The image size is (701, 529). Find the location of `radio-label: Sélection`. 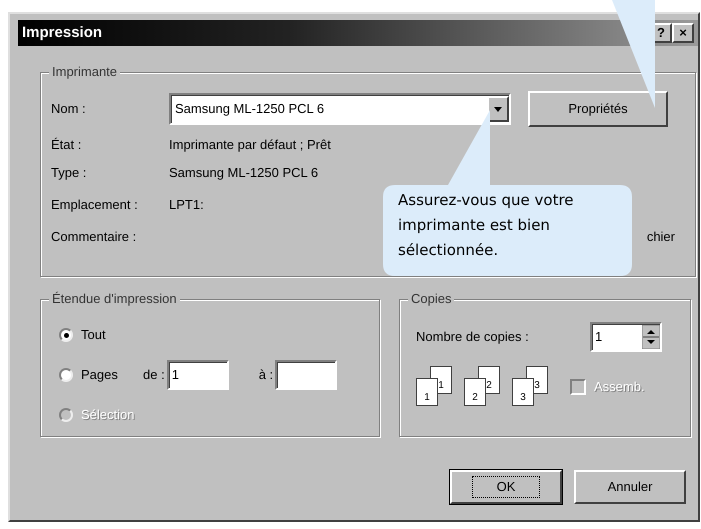

radio-label: Sélection is located at coordinates (108, 415).